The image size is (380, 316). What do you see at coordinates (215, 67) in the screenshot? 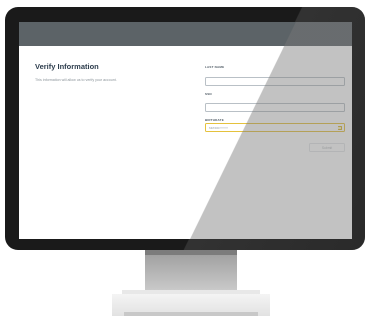
I see `last-name-label: LAST NAME` at bounding box center [215, 67].